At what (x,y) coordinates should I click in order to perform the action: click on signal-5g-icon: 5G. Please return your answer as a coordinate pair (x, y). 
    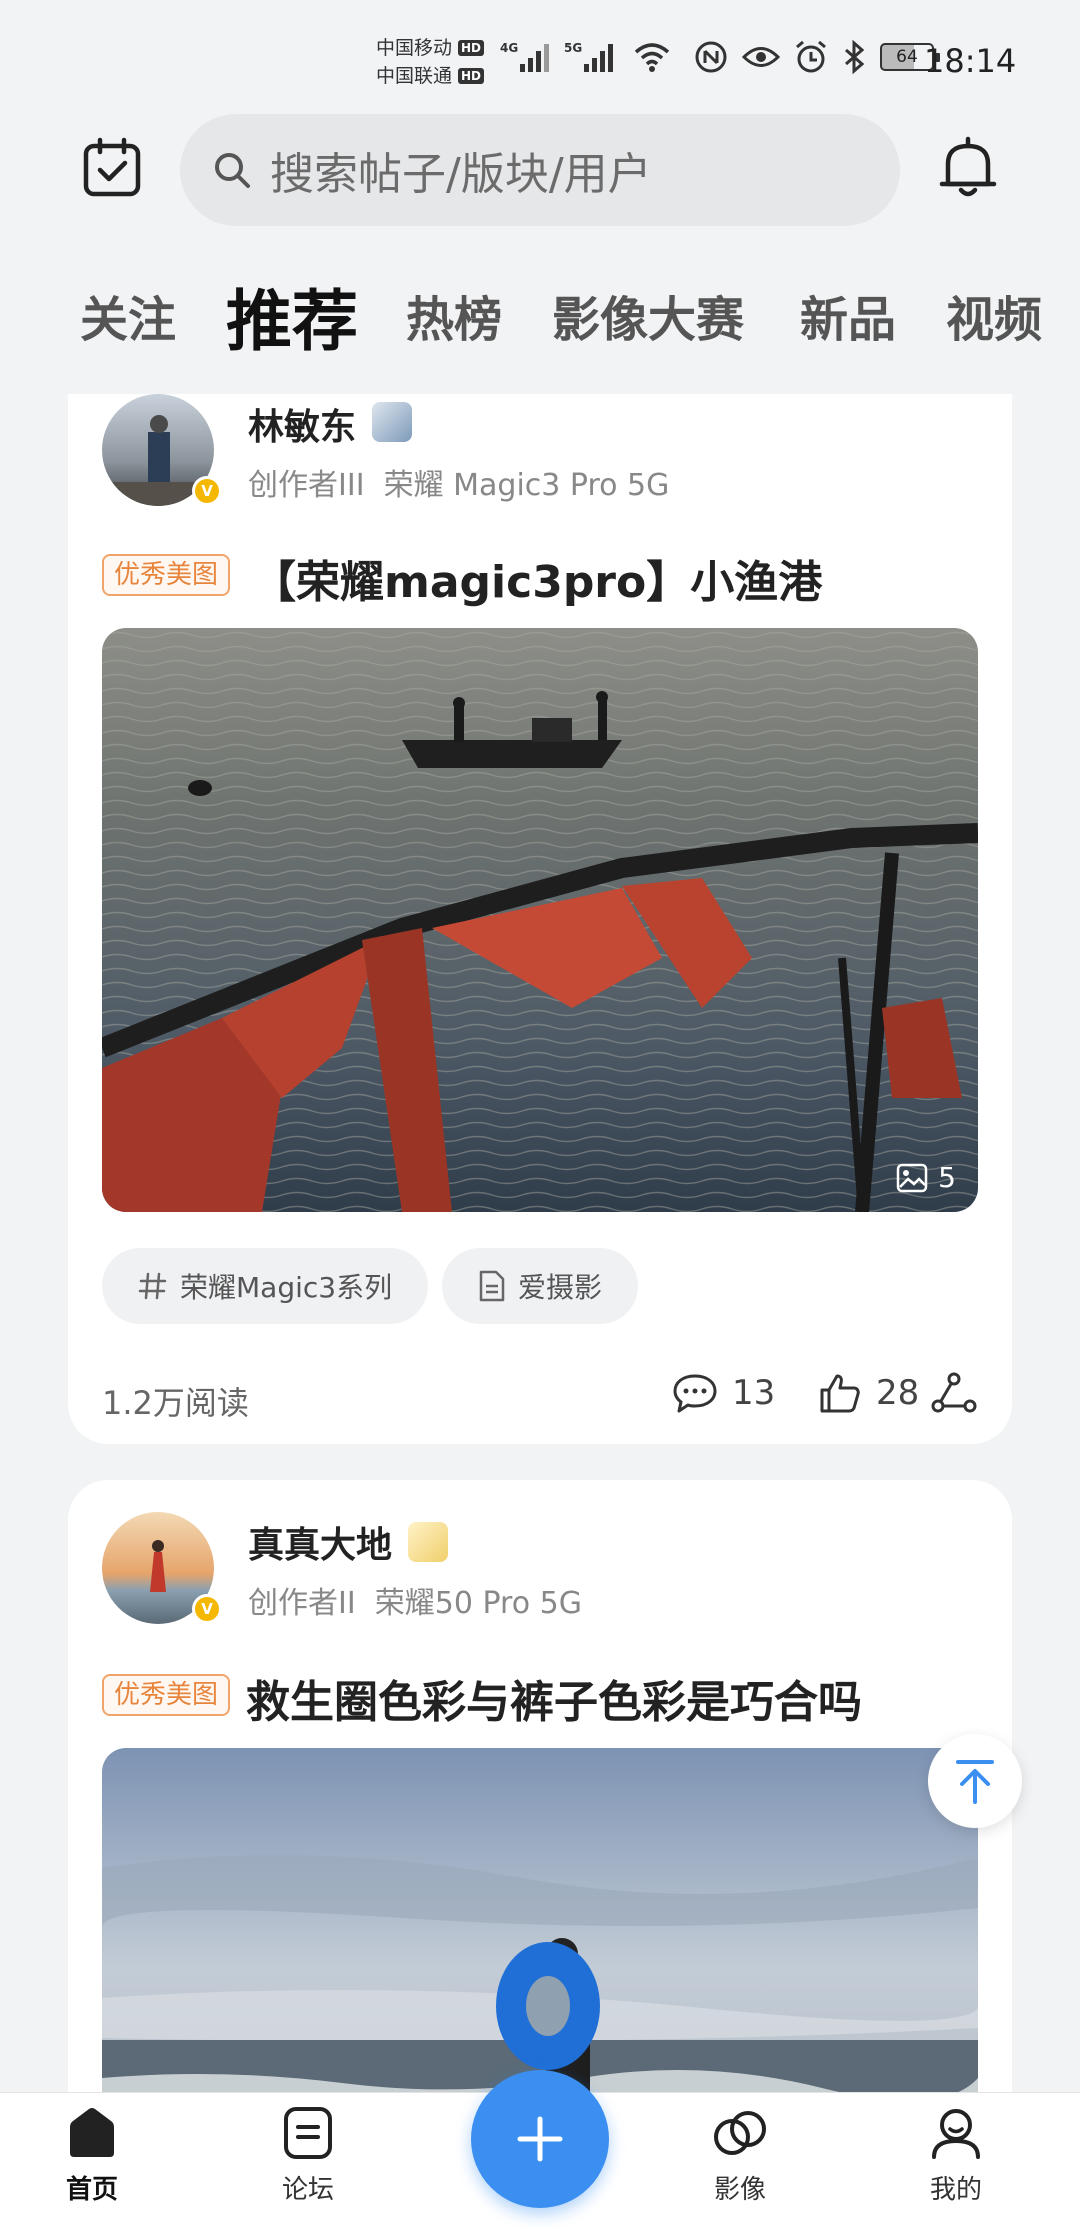
    Looking at the image, I should click on (588, 56).